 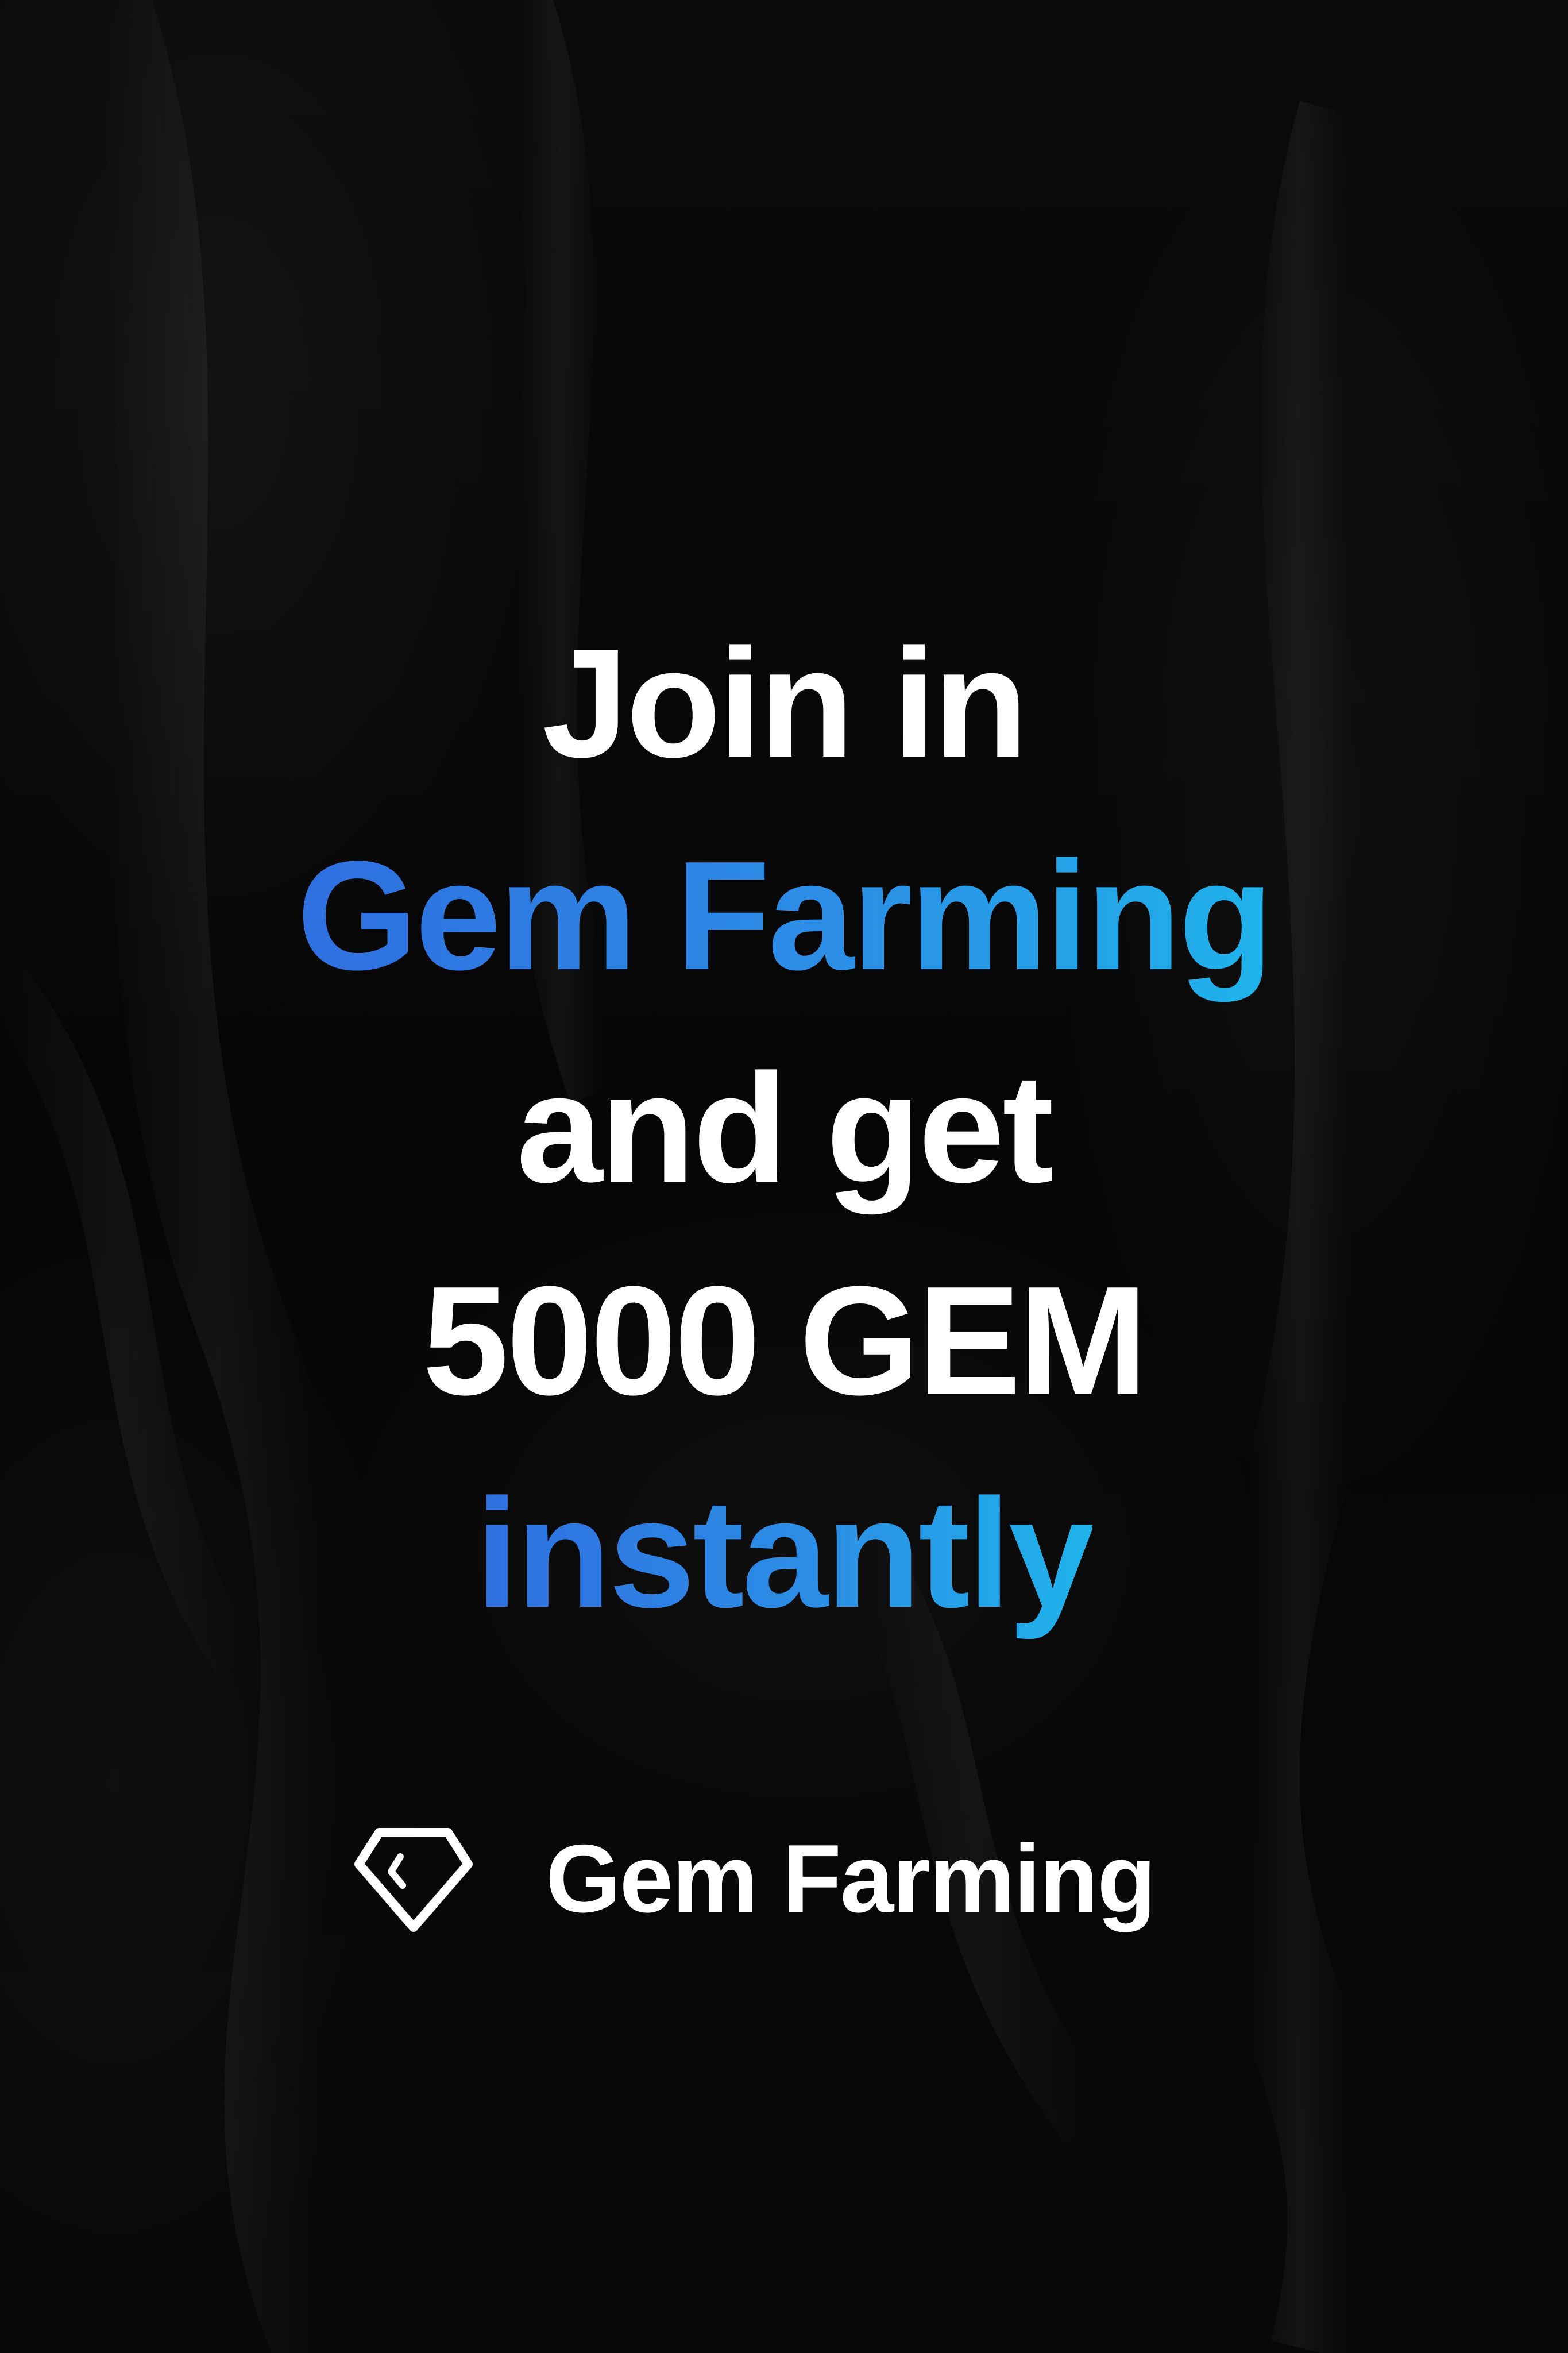 What do you see at coordinates (785, 1341) in the screenshot?
I see `headline-line-amount: 5000 GEM` at bounding box center [785, 1341].